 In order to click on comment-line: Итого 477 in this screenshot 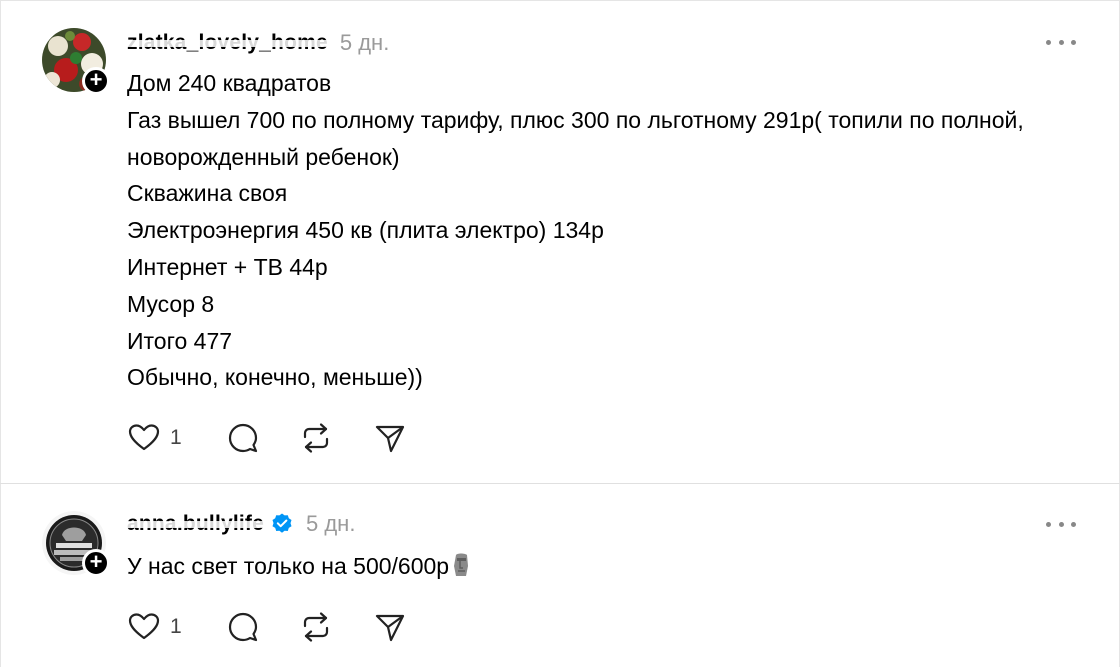, I will do `click(180, 340)`.